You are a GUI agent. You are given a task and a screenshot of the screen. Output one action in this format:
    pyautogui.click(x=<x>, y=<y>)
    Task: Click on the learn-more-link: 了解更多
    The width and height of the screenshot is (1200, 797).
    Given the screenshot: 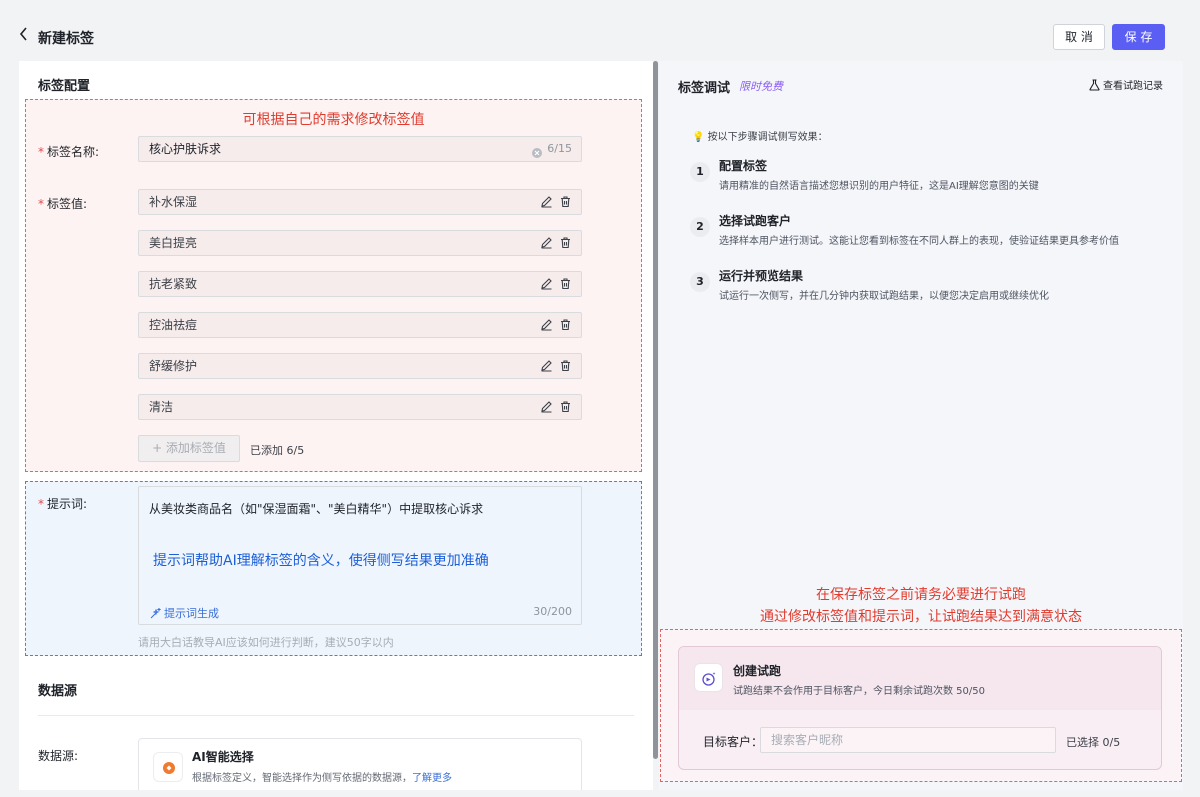 What is the action you would take?
    pyautogui.click(x=432, y=778)
    